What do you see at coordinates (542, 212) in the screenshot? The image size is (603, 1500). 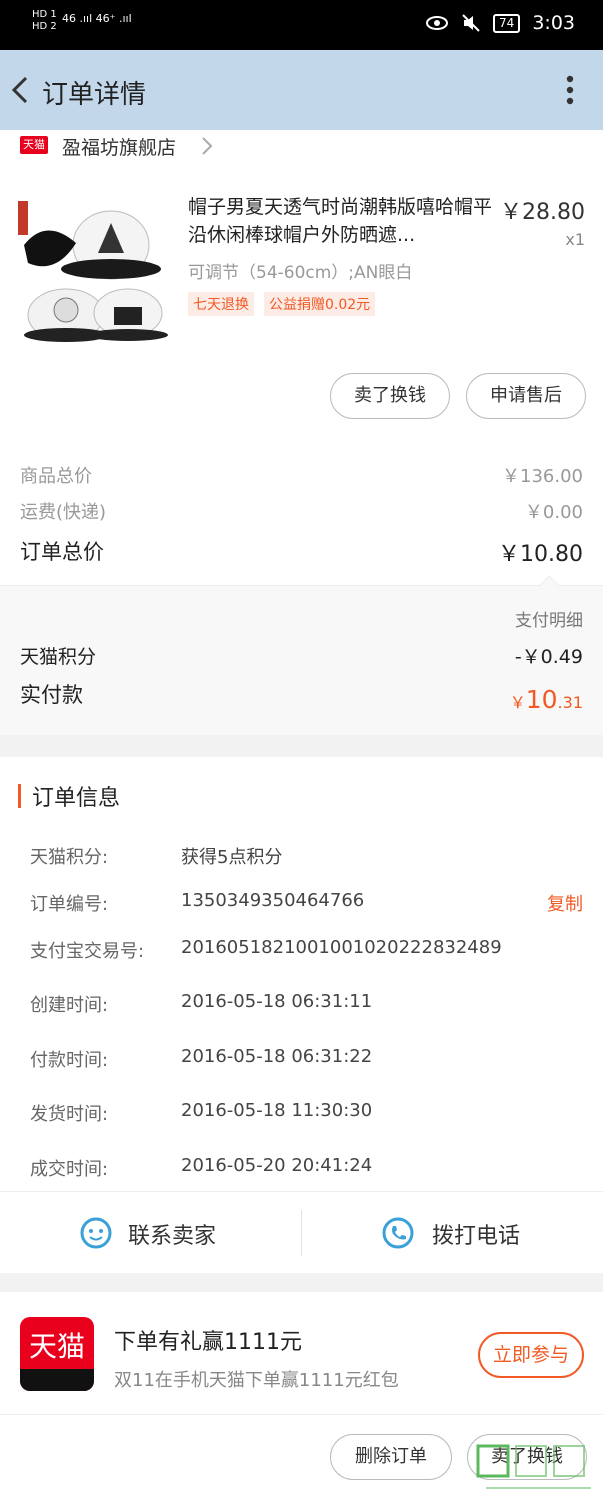 I see `product-price: ￥28.80` at bounding box center [542, 212].